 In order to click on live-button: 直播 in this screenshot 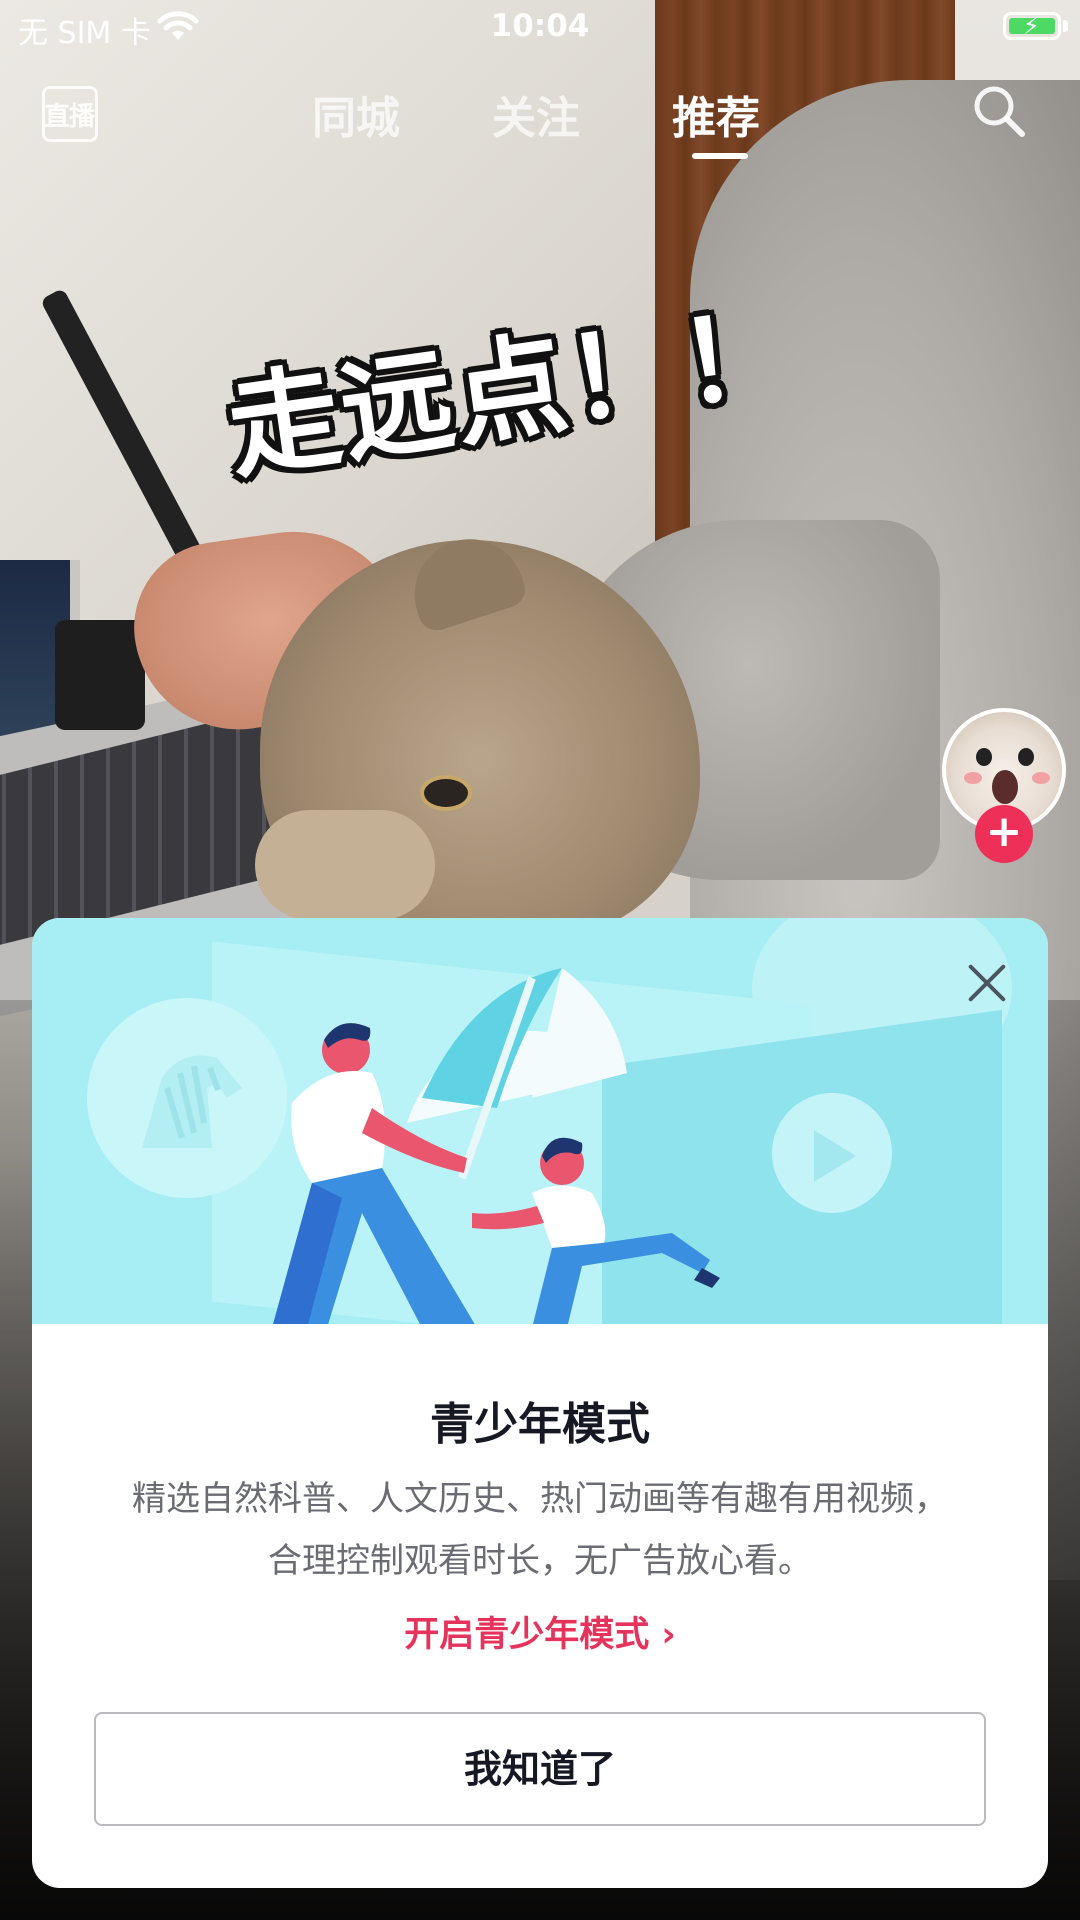, I will do `click(72, 111)`.